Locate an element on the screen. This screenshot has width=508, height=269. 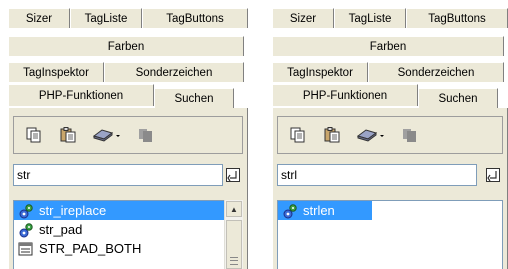
list-scrollbar: ▲ is located at coordinates (233, 234).